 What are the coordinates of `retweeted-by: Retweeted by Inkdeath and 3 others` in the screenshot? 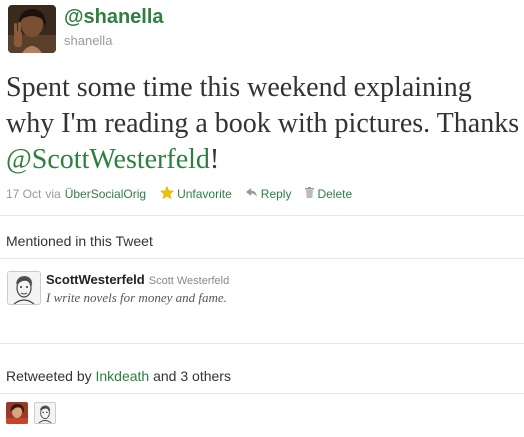 It's located at (118, 376).